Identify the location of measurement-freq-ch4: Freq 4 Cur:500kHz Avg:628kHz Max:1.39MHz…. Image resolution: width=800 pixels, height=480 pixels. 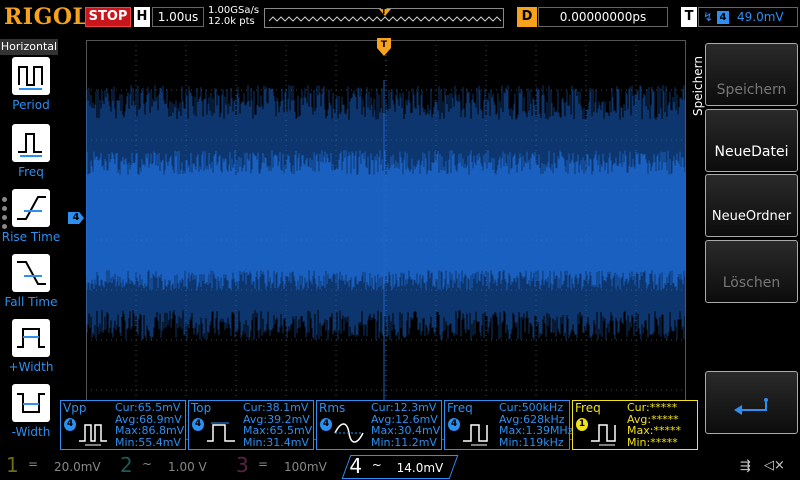
(508, 425).